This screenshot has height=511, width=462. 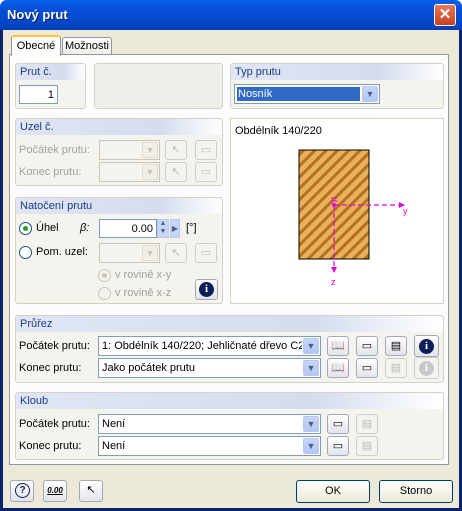 What do you see at coordinates (91, 491) in the screenshot?
I see `pick-icon: ↖` at bounding box center [91, 491].